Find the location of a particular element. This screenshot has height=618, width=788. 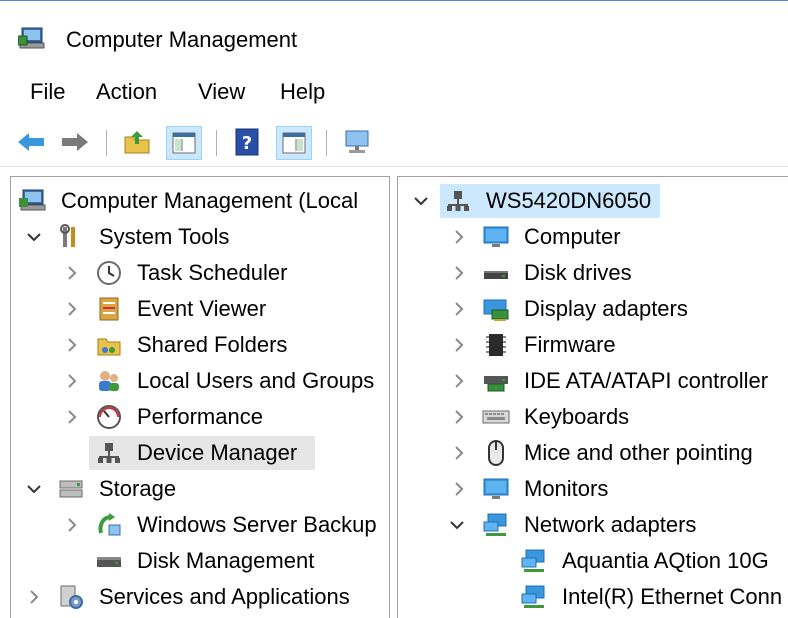

tree-item-label: Task Scheduler is located at coordinates (212, 272).